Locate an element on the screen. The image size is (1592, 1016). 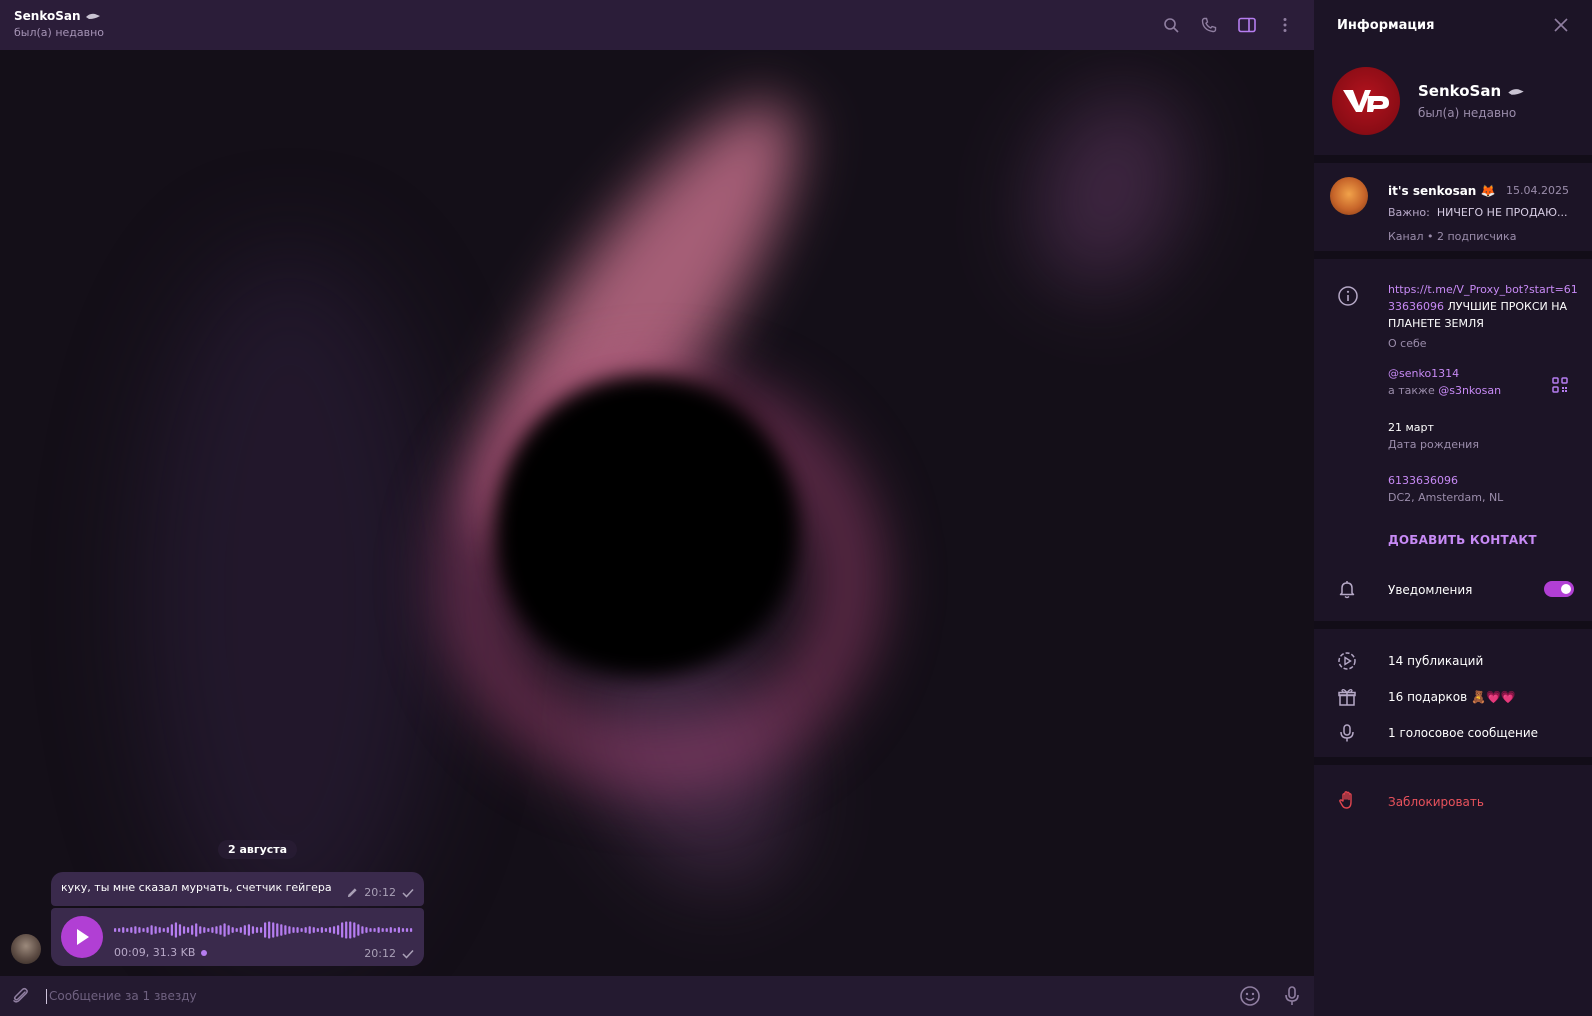
posts-row: 14 публикаций is located at coordinates (1453, 661).